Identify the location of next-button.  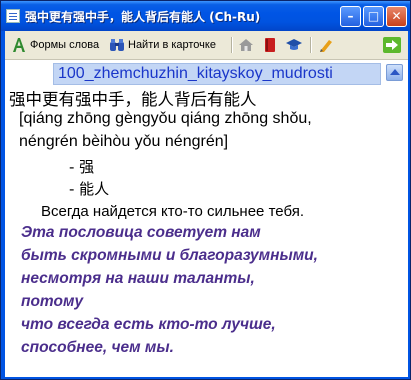
(392, 45).